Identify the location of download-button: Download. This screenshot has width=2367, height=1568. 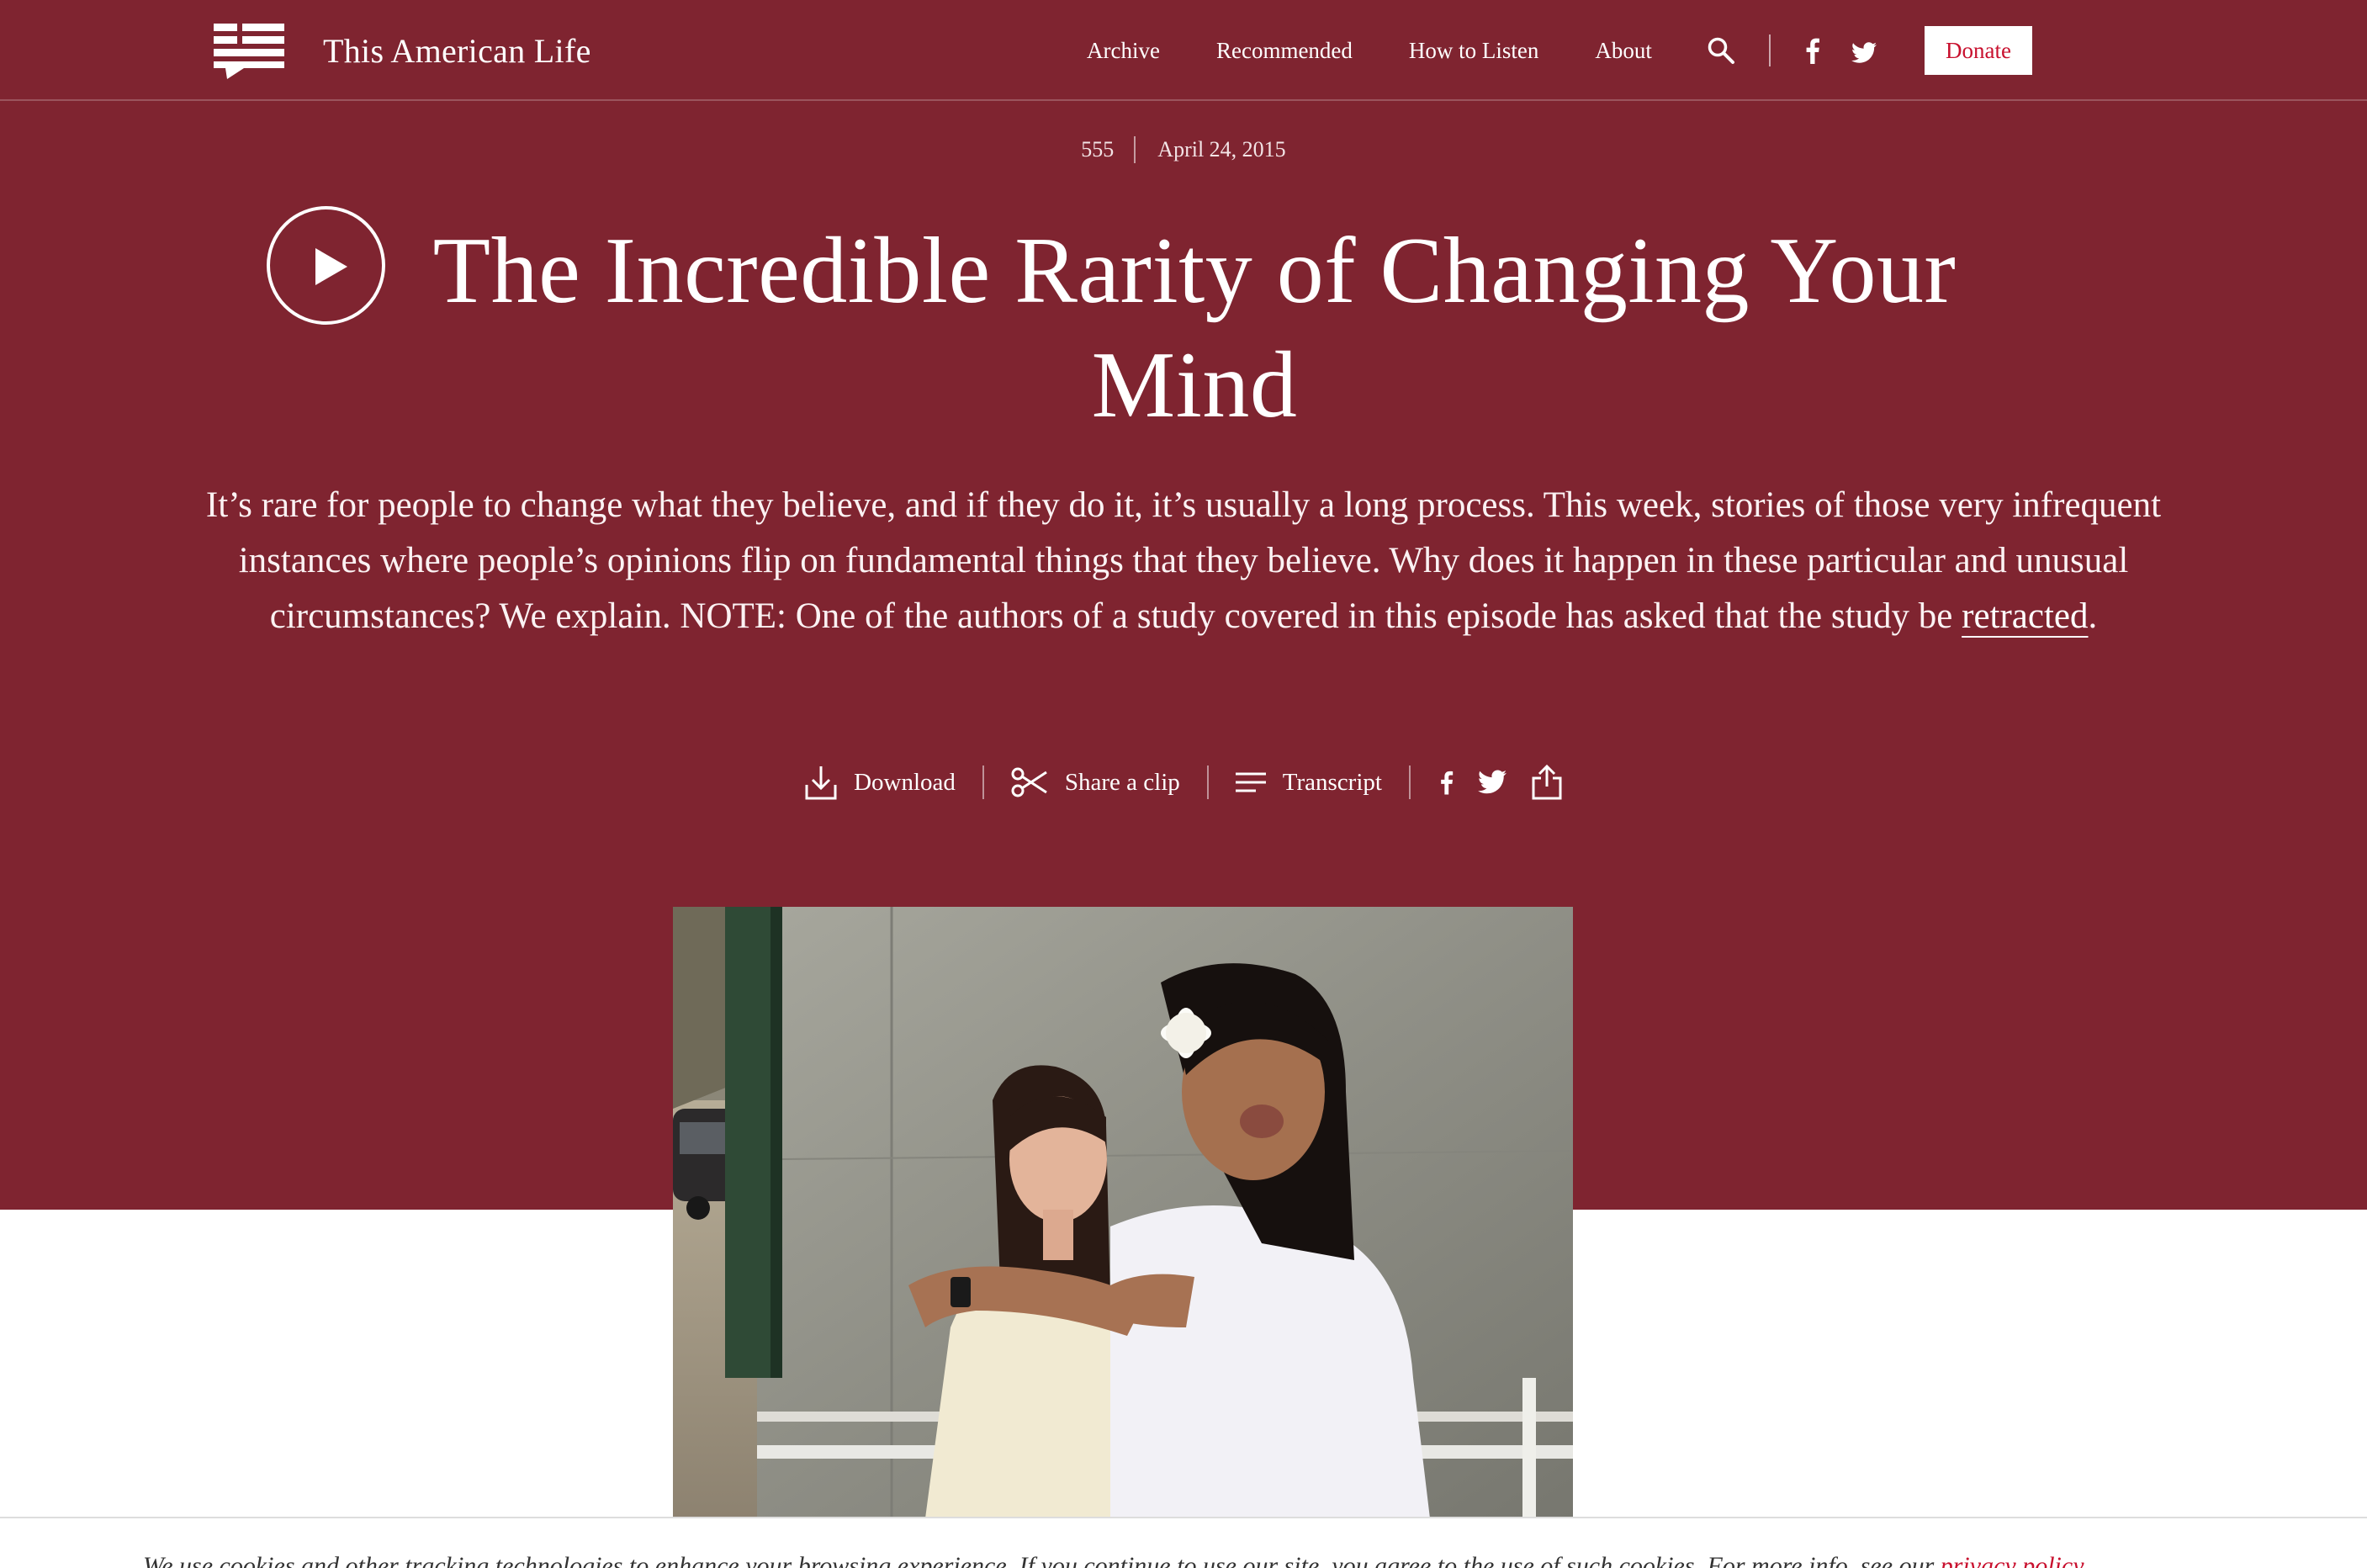
(881, 782).